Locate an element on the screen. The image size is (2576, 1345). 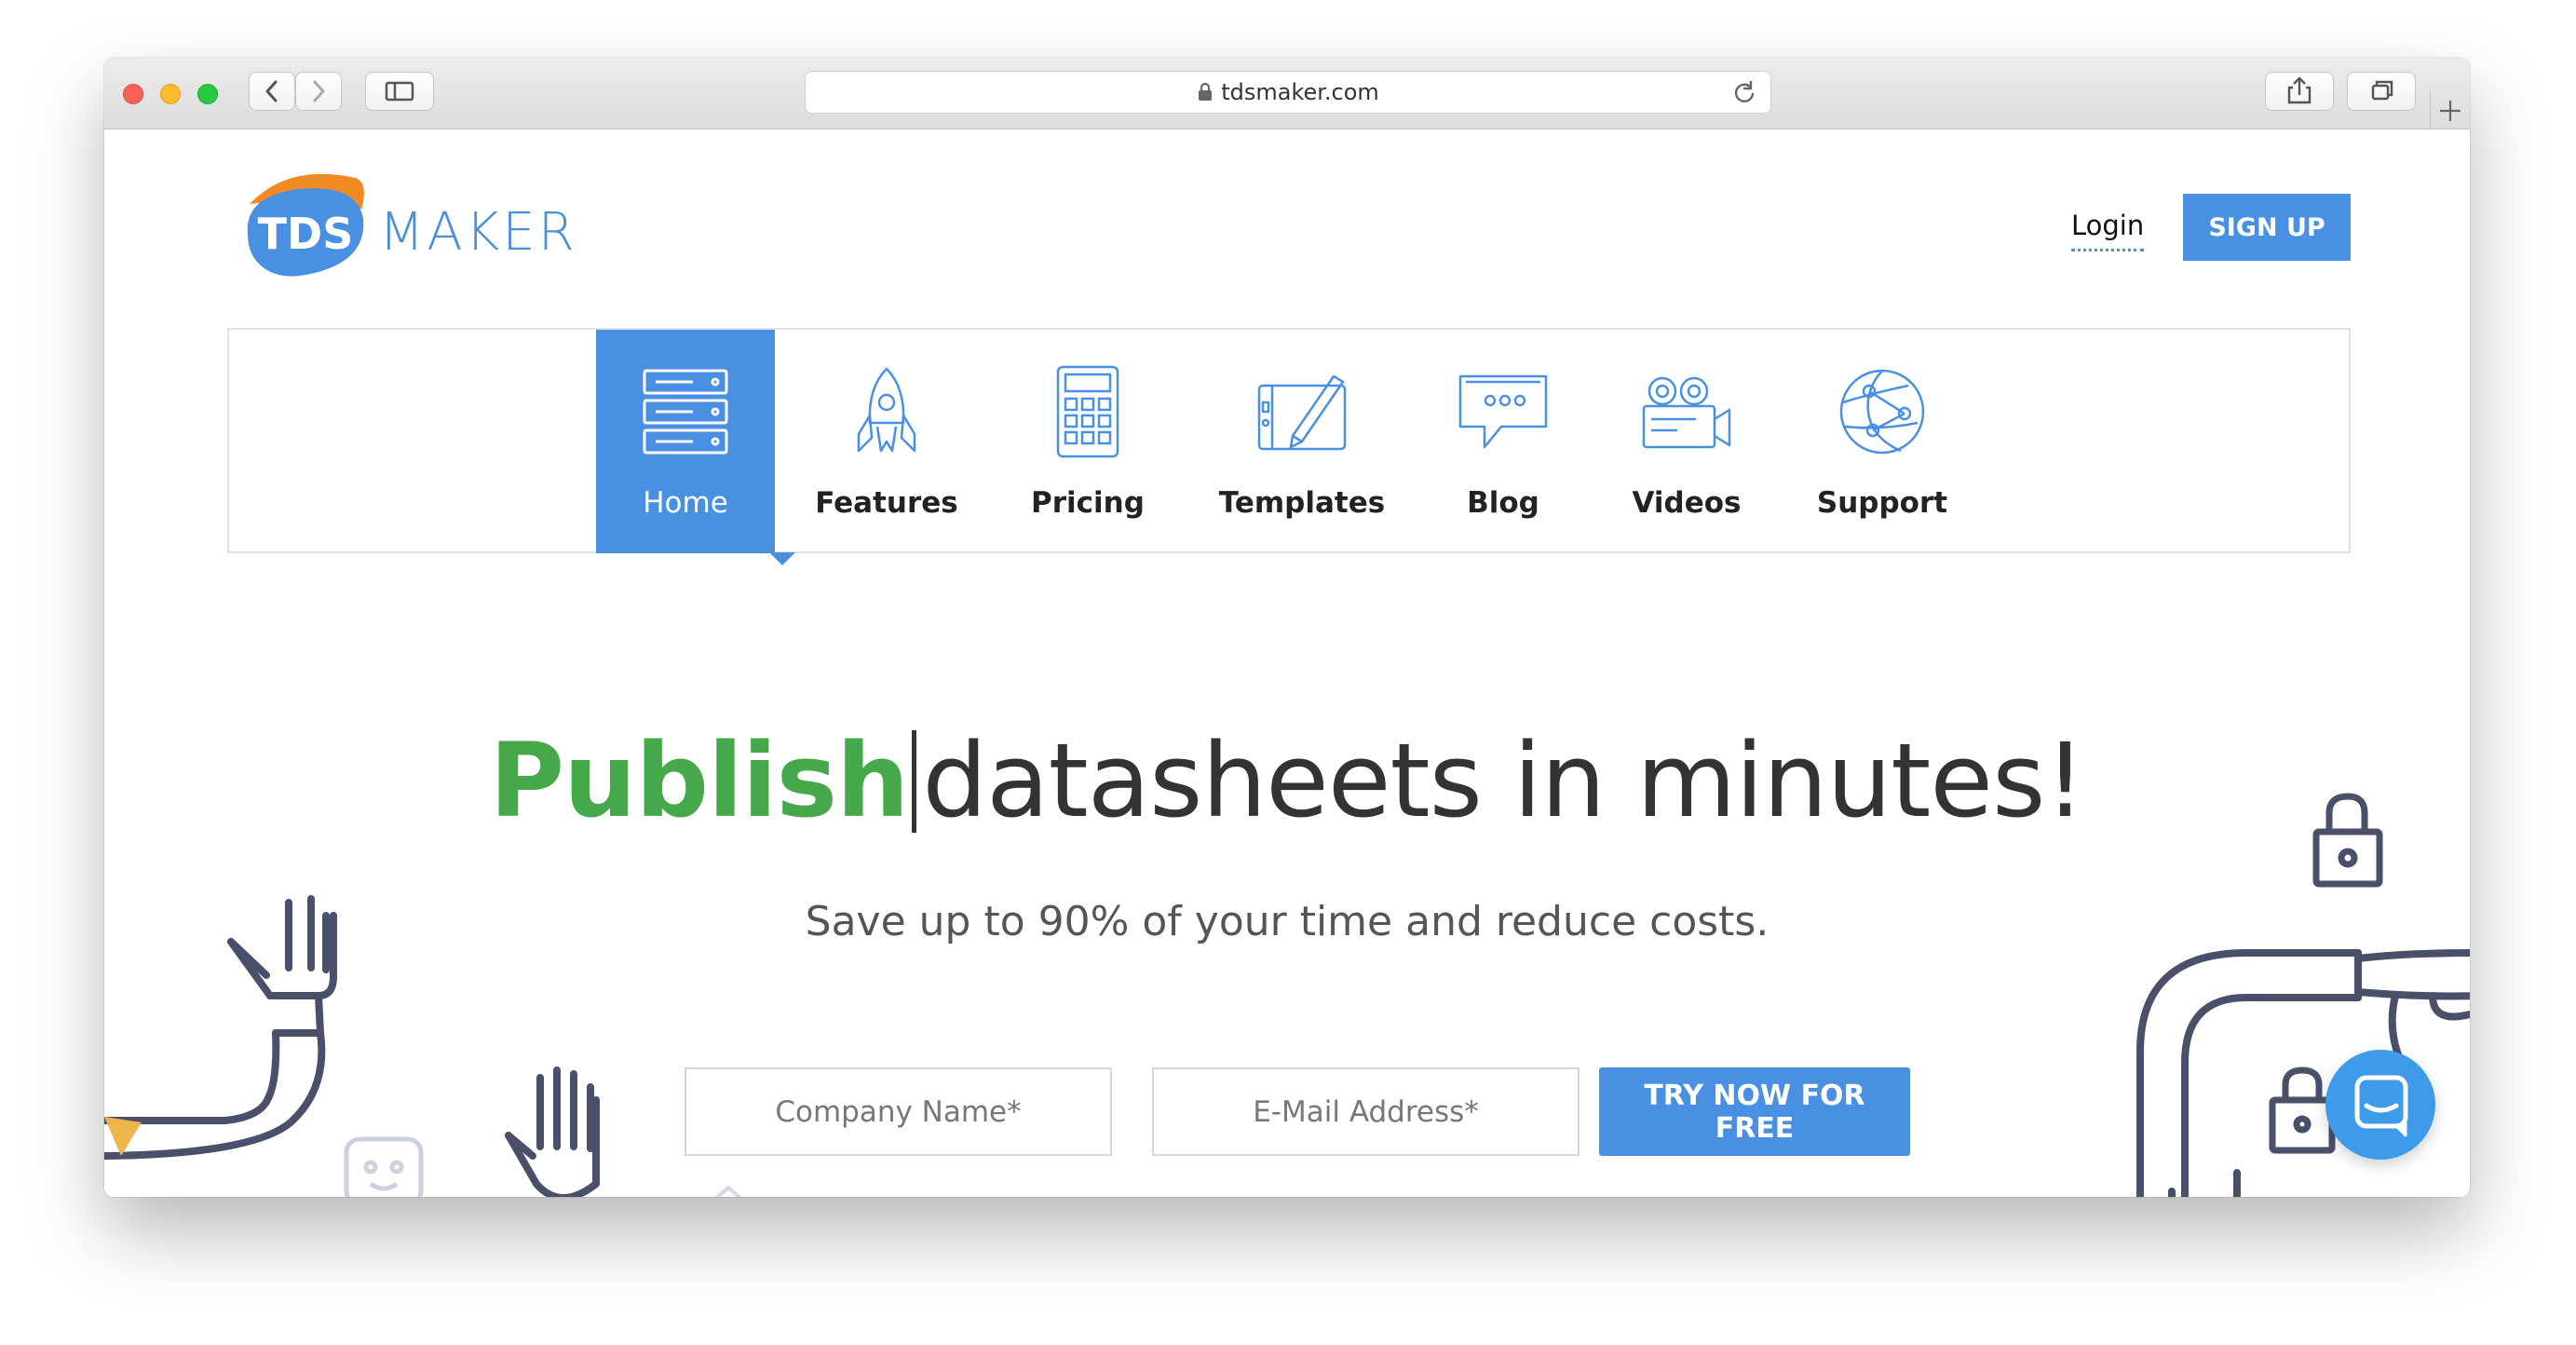
nav-item-support: Support is located at coordinates (1882, 442).